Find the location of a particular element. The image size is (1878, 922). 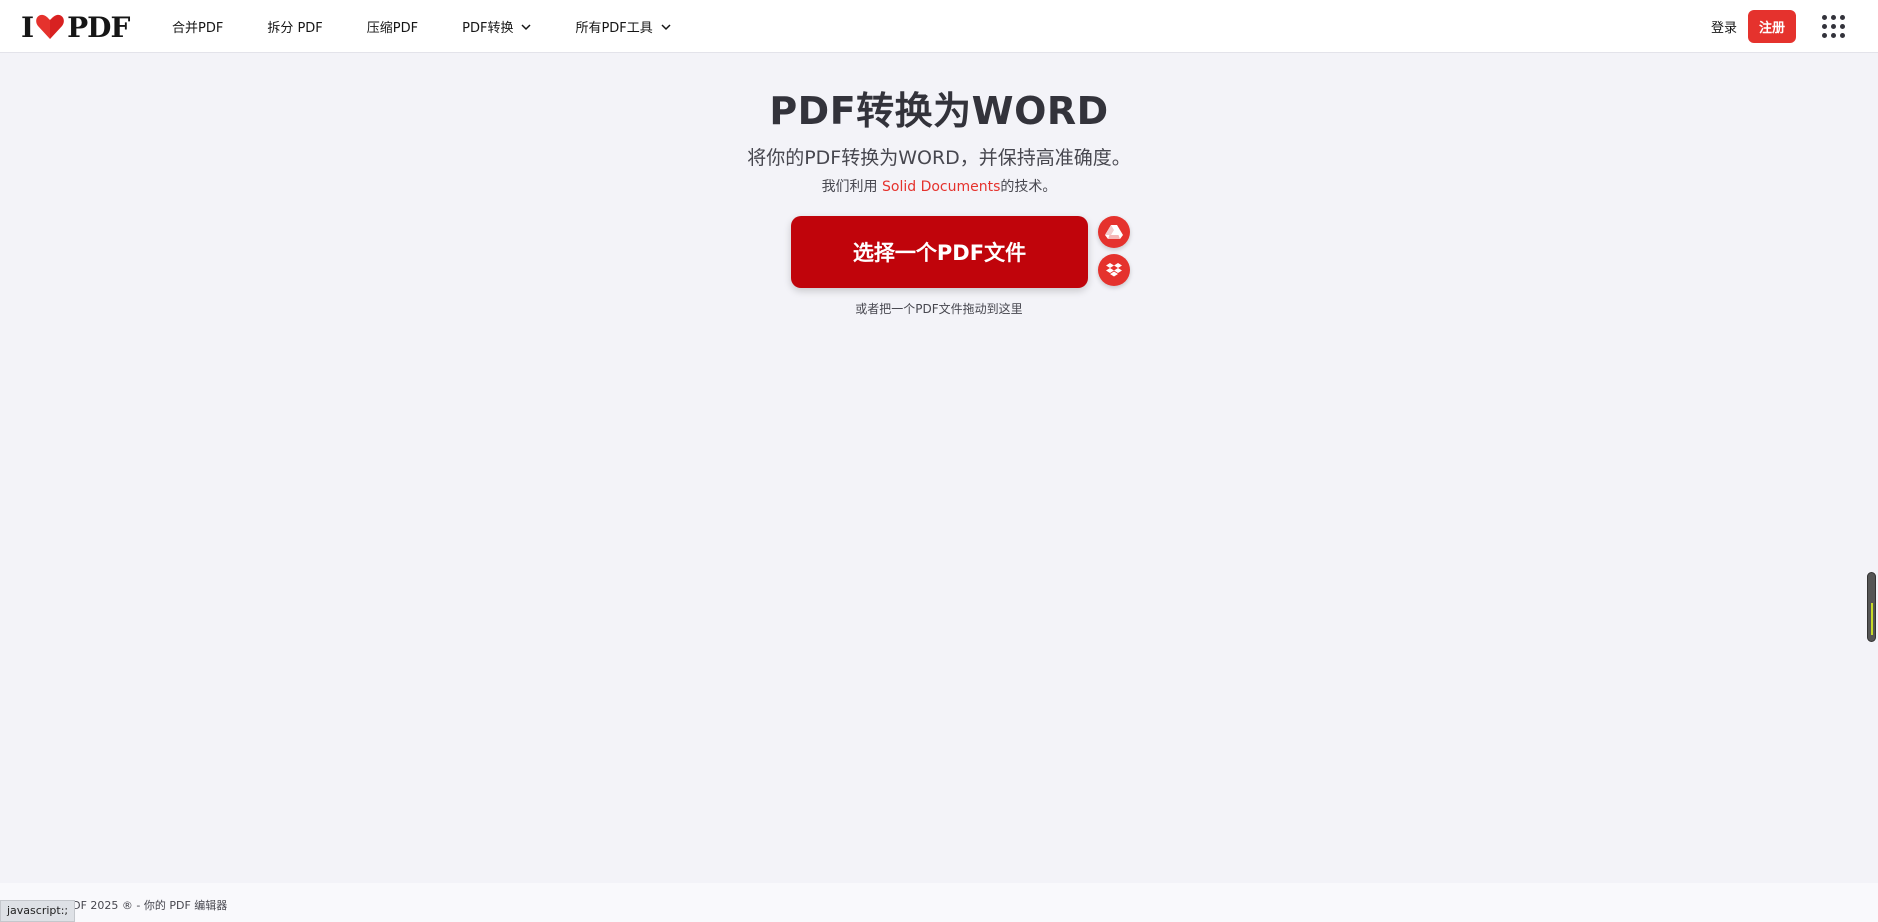

footer: © iLovePDF 2025 ® - 你的 PDF 编辑器 is located at coordinates (939, 902).